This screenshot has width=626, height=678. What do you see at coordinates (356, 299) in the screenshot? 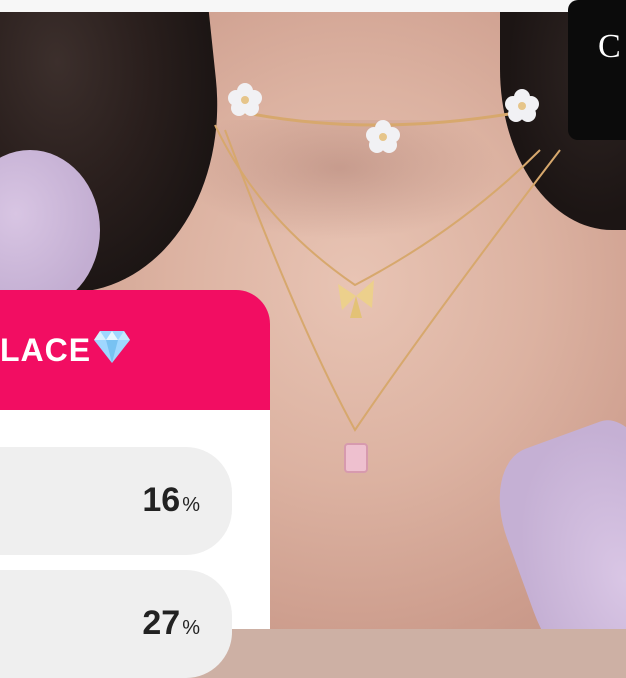
I see `butterfly-pendant` at bounding box center [356, 299].